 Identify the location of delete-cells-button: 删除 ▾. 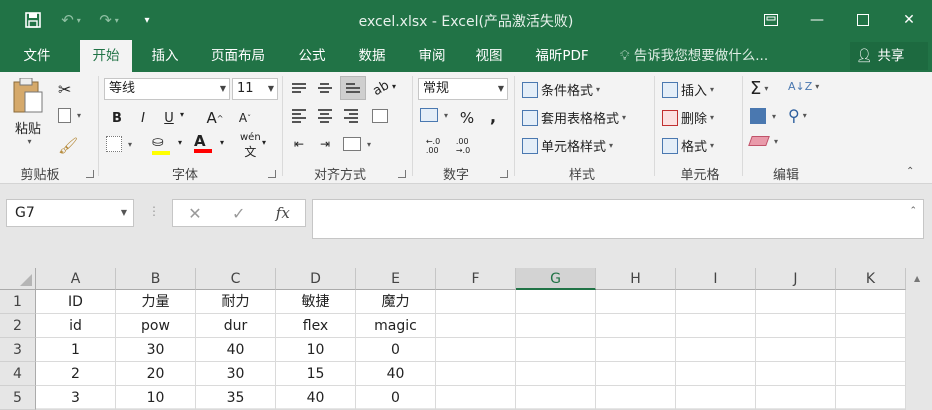
(688, 117).